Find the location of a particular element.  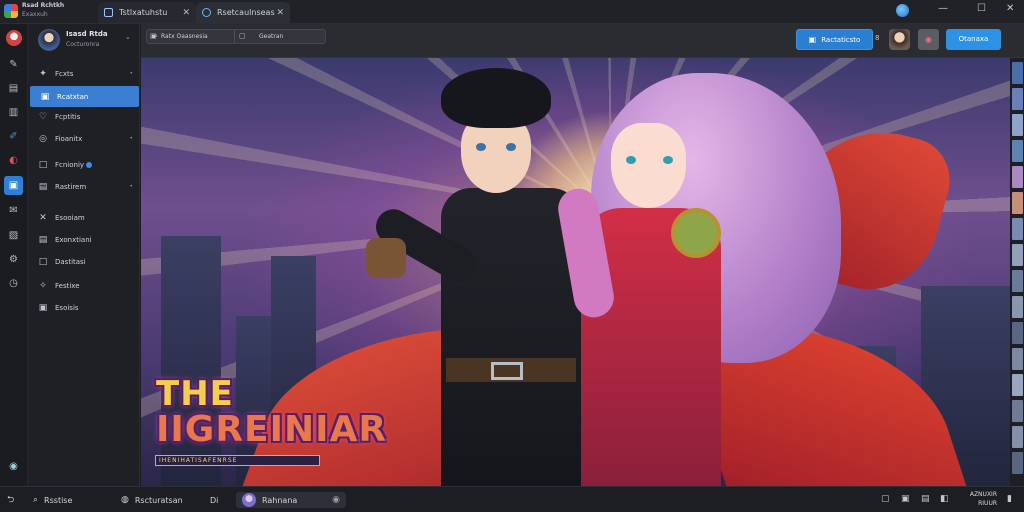

sidebar-item: ♡ Fcptitis is located at coordinates (83, 116).